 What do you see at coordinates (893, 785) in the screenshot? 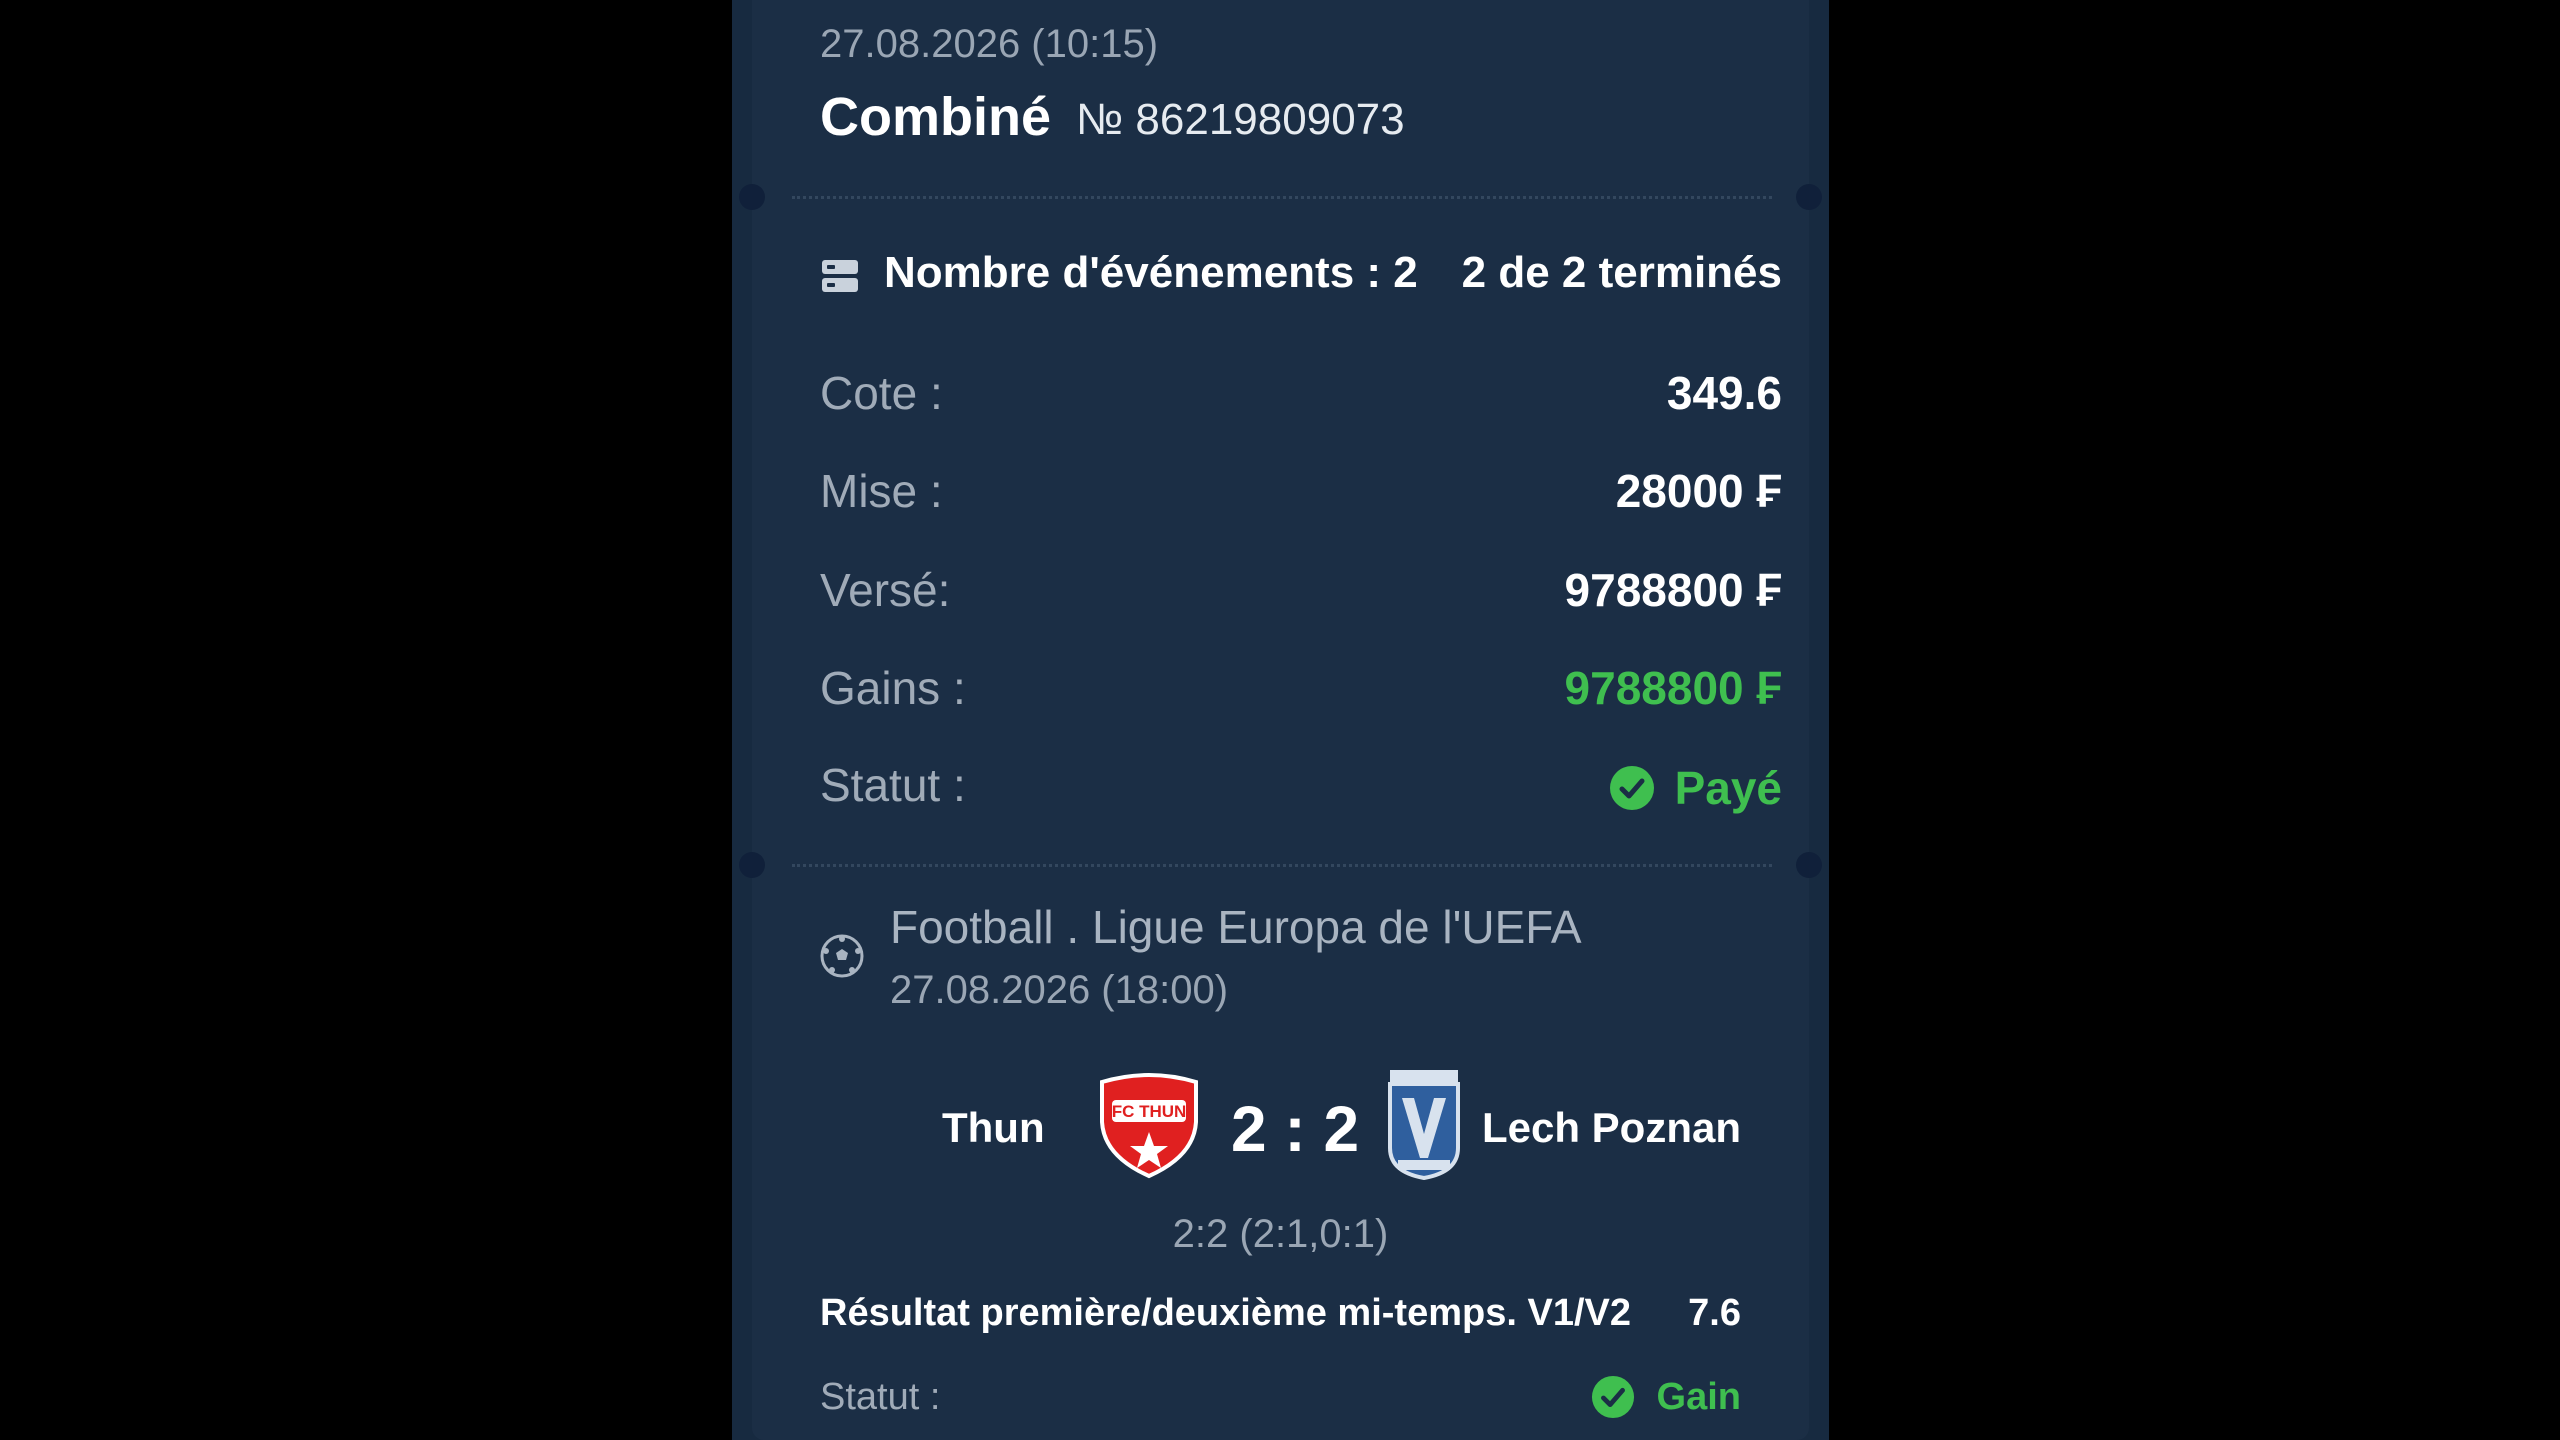
I see `status-label: Statut :` at bounding box center [893, 785].